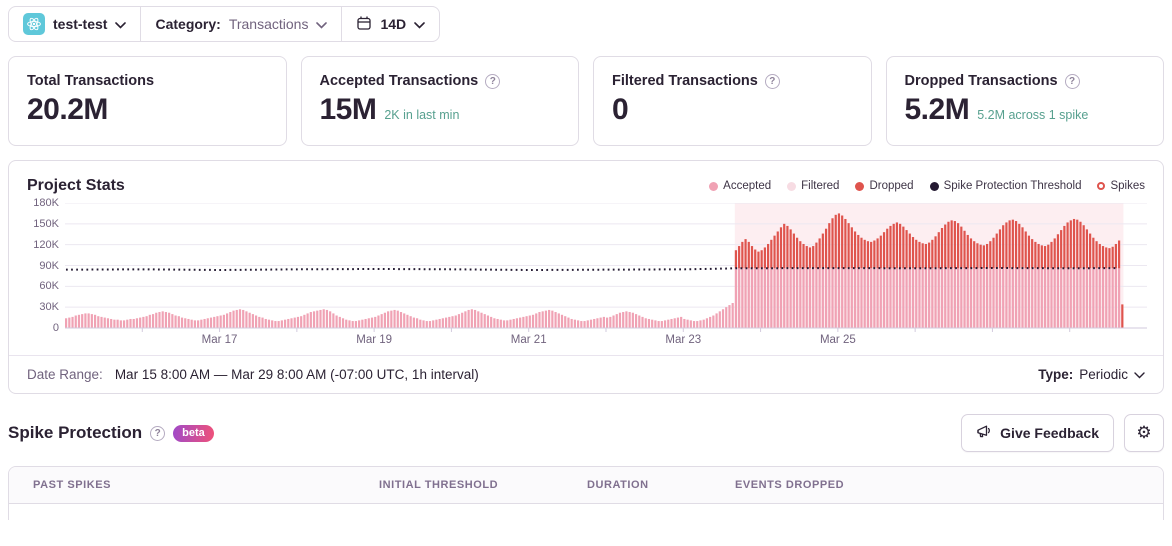  I want to click on x-axis-labels: Mar 17 Mar 19 Mar 21 Mar 23 Mar 25, so click(606, 343).